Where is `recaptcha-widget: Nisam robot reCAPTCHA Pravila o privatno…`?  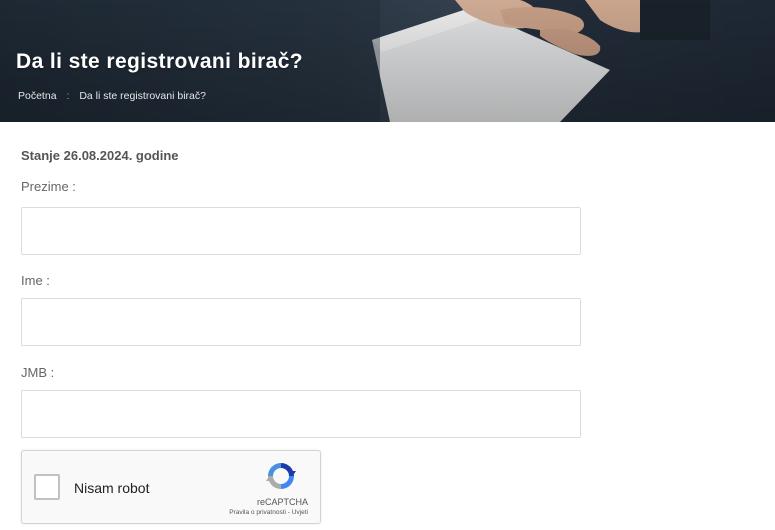
recaptcha-widget: Nisam robot reCAPTCHA Pravila o privatno… is located at coordinates (171, 487).